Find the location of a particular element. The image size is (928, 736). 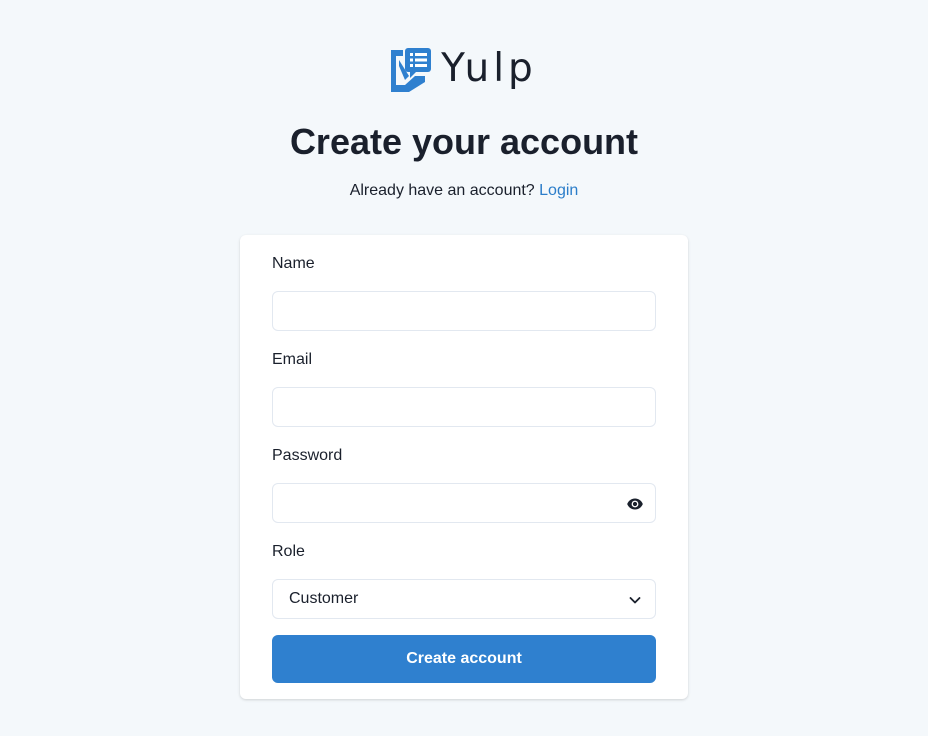

email-label: Email is located at coordinates (292, 359).